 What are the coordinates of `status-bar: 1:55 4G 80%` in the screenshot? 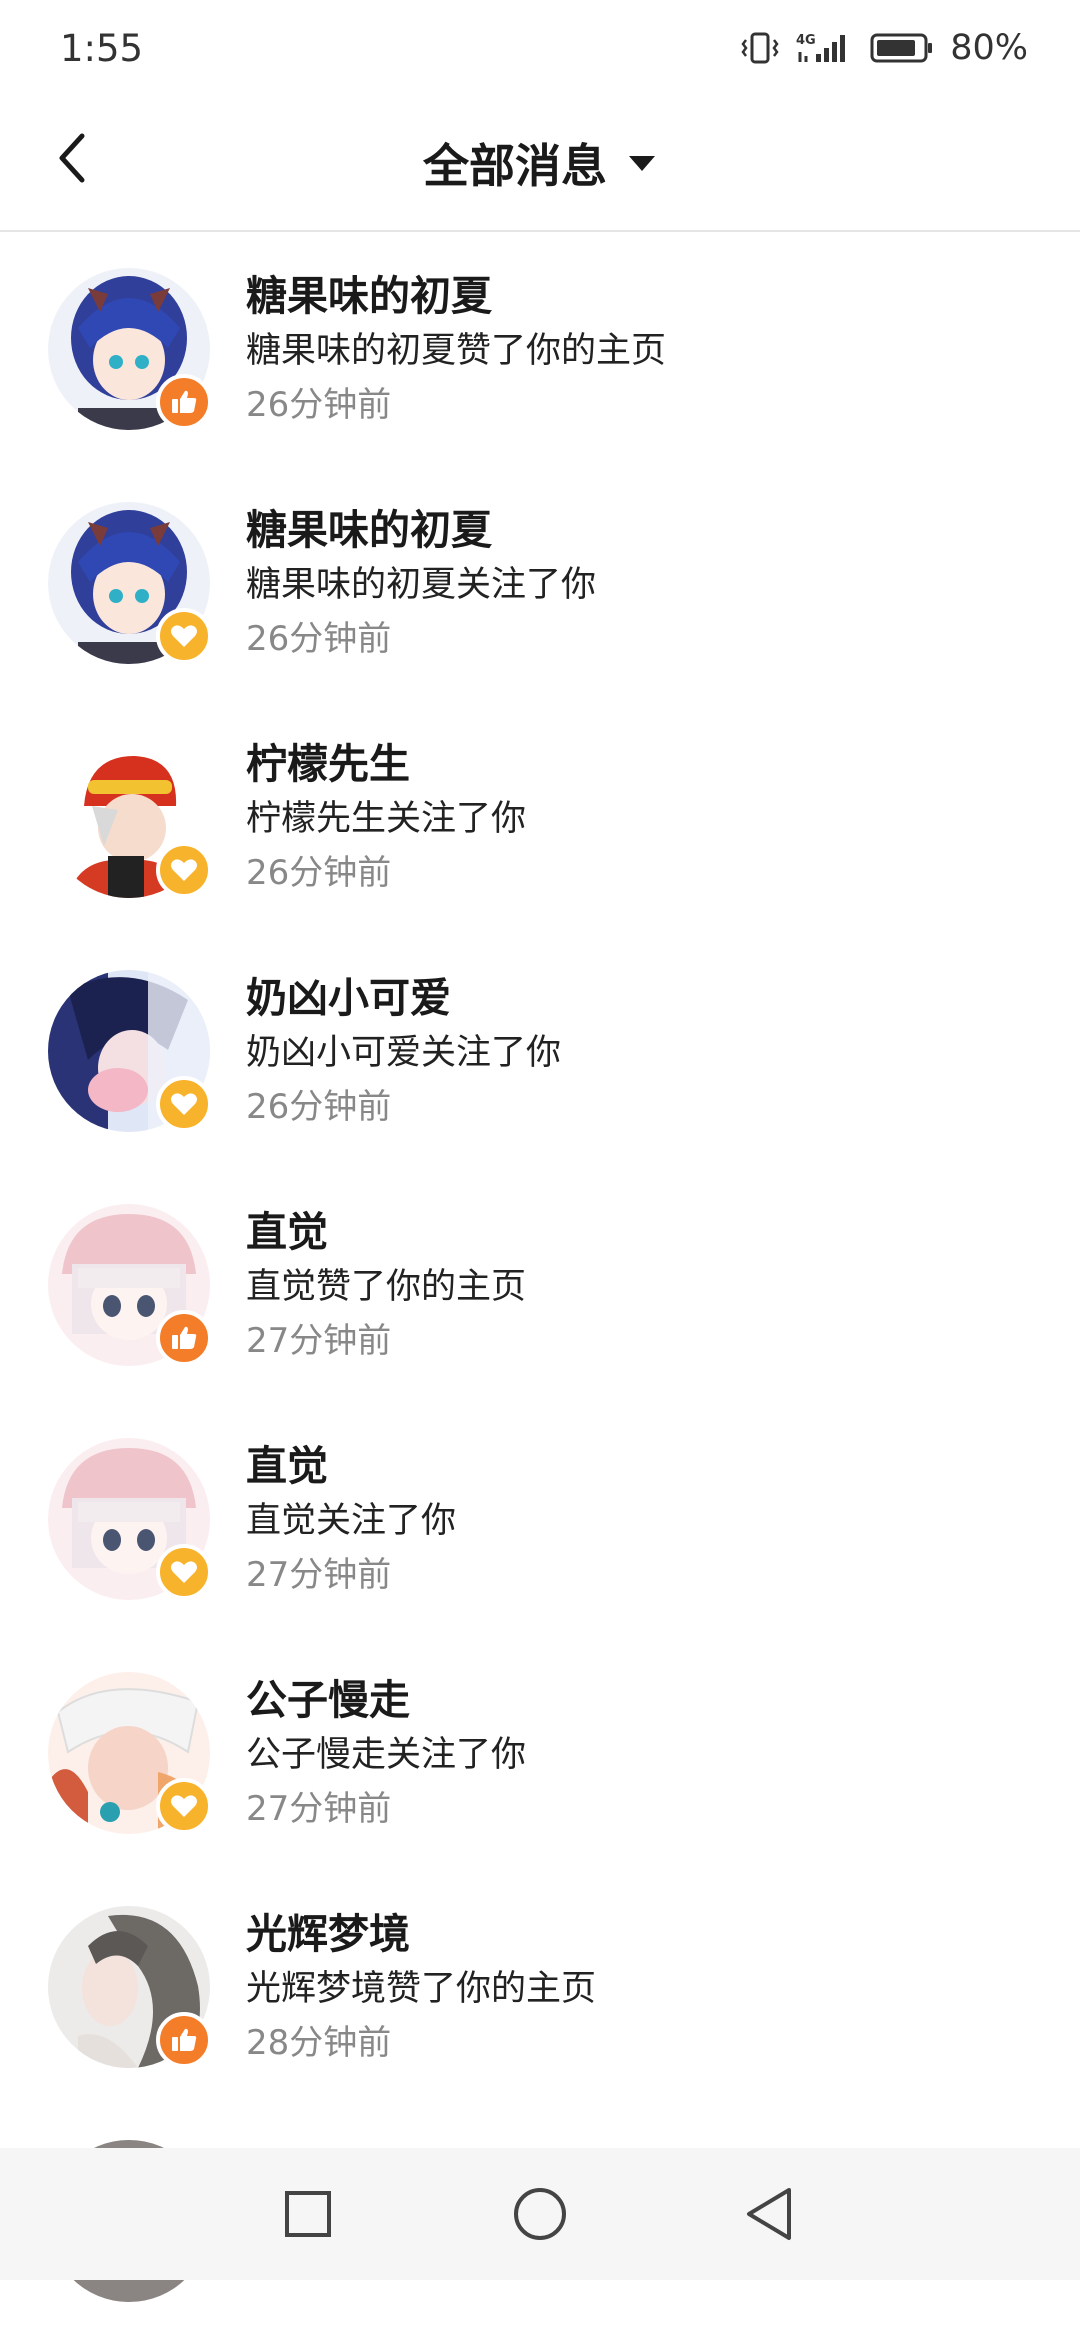 It's located at (540, 48).